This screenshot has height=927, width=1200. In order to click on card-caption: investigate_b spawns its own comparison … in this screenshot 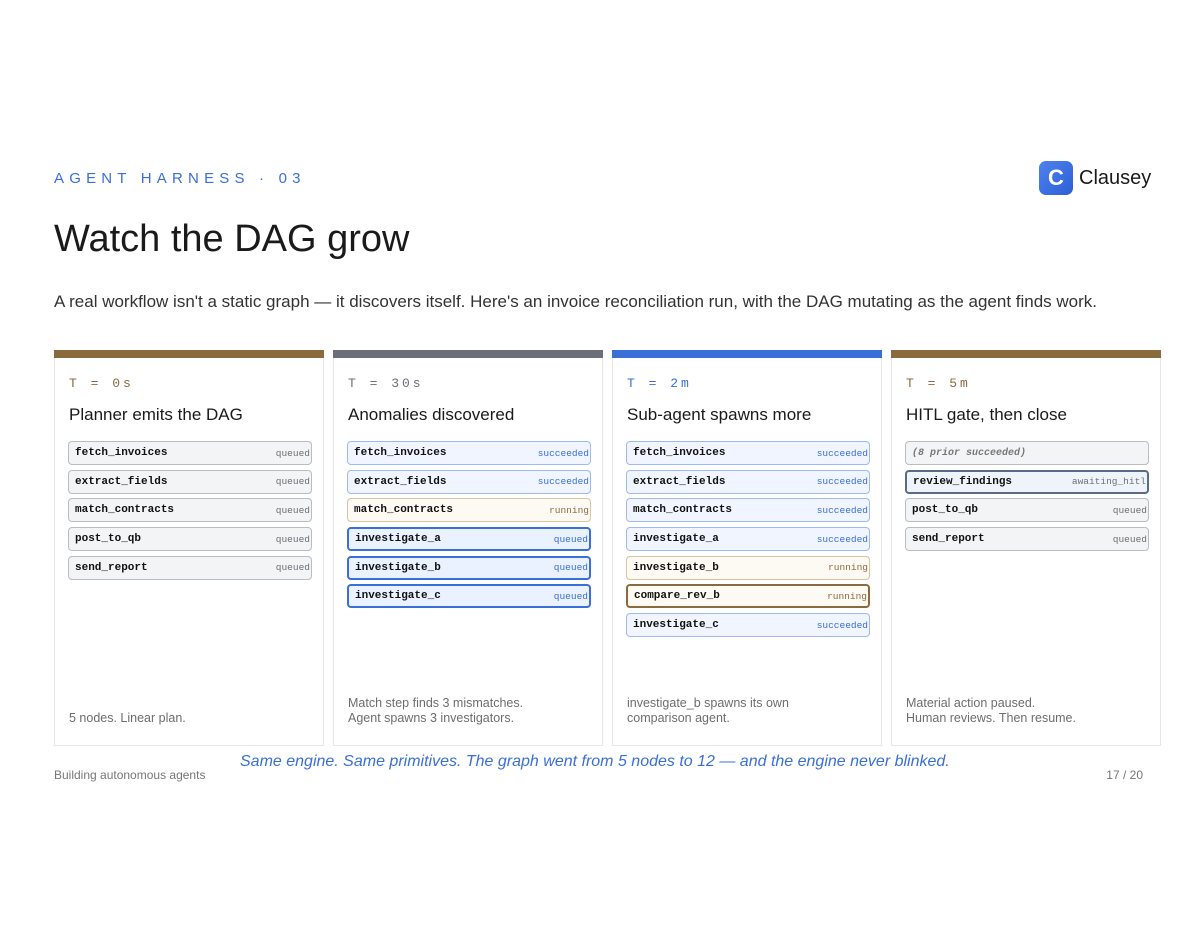, I will do `click(708, 710)`.